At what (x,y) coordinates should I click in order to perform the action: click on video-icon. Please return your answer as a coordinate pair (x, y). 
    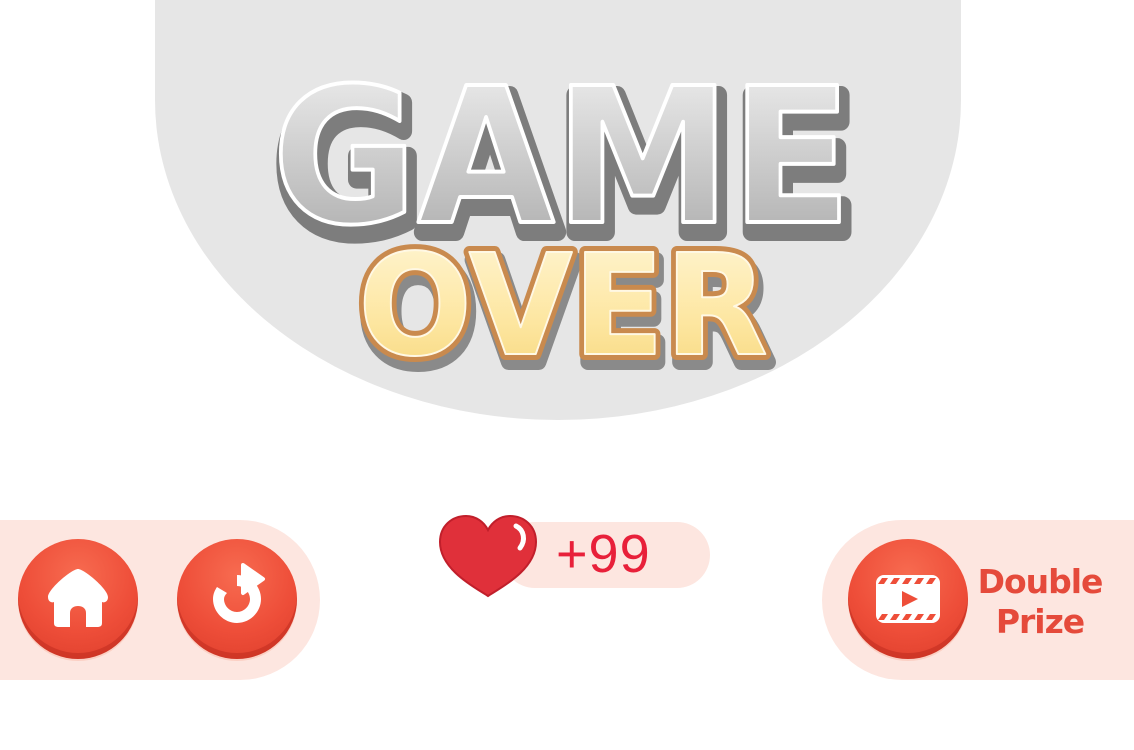
    Looking at the image, I should click on (908, 599).